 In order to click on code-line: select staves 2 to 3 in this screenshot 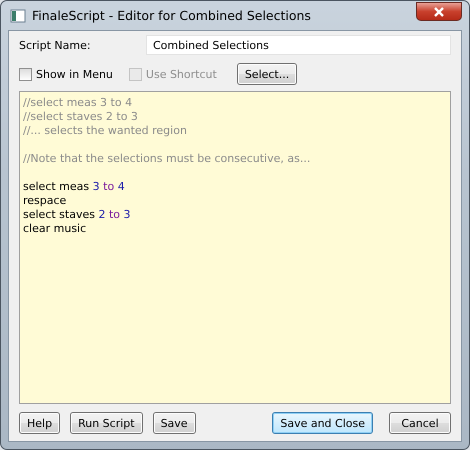, I will do `click(77, 215)`.